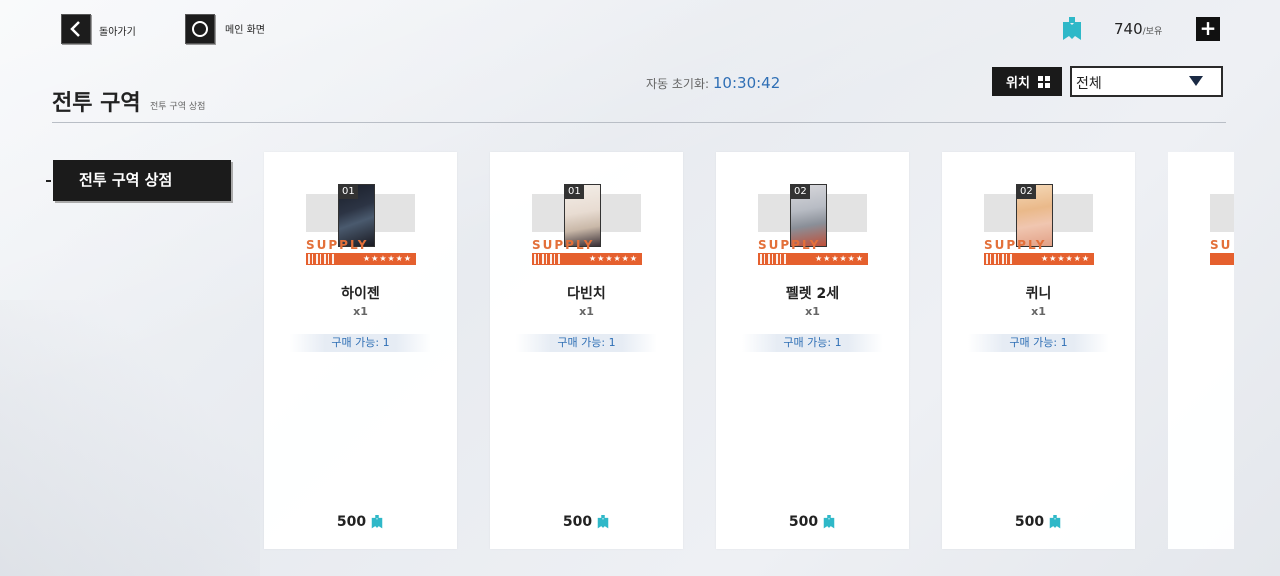 Image resolution: width=1280 pixels, height=576 pixels. Describe the element at coordinates (48, 181) in the screenshot. I see `sidebar-marker` at that location.